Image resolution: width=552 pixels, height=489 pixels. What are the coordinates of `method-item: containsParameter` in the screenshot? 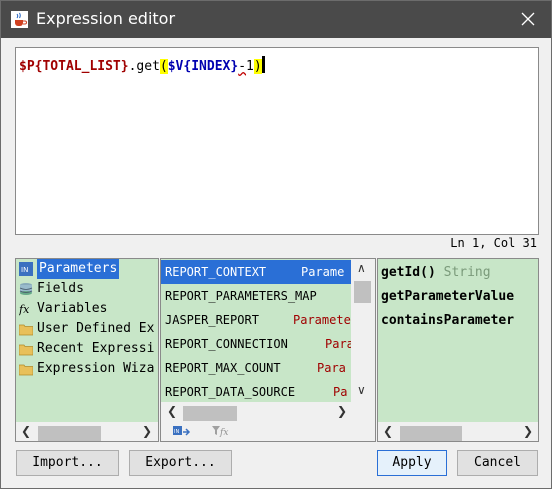 It's located at (447, 321).